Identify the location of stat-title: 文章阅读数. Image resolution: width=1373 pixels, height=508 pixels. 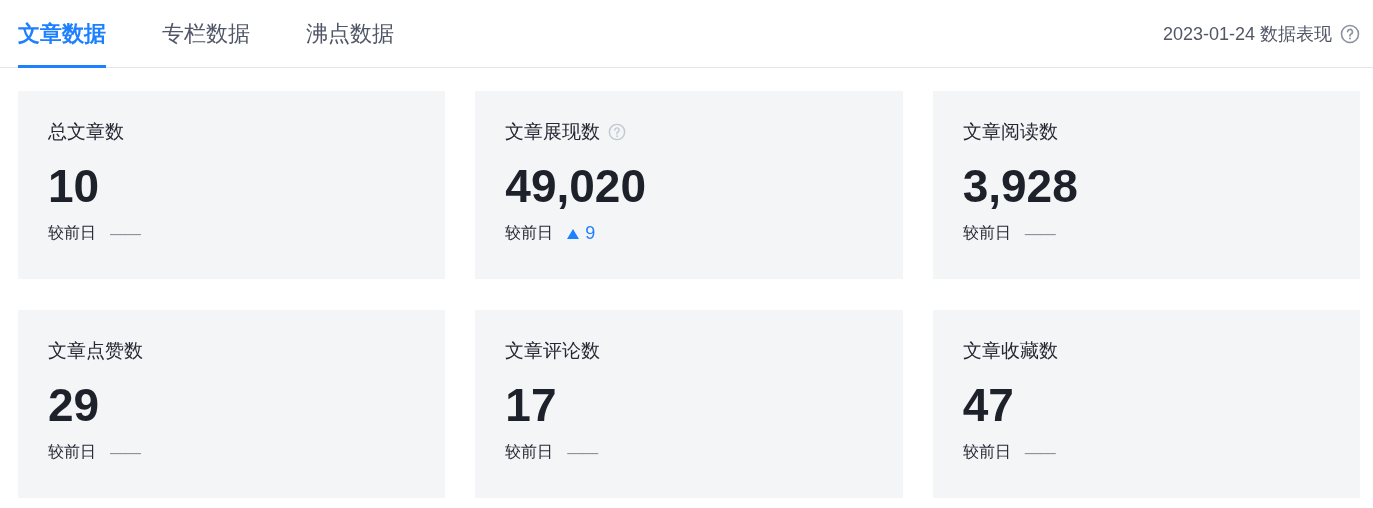
(1010, 132).